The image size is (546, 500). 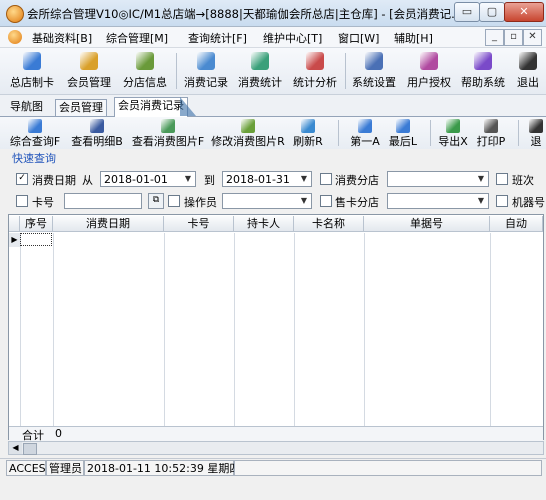 I want to click on consumption-records-button: 消费记录, so click(x=206, y=71).